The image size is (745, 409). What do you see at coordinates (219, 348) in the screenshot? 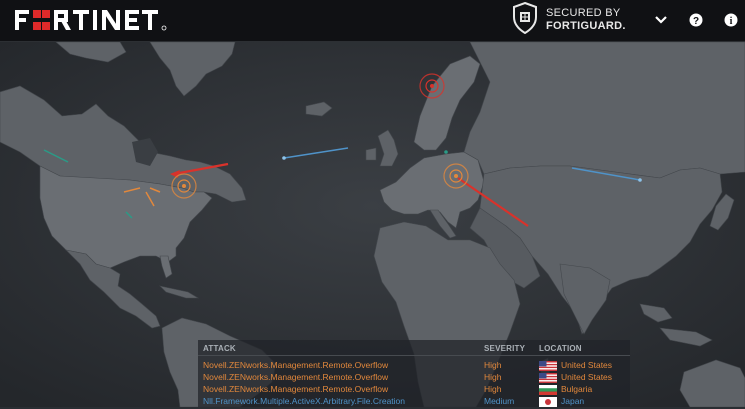
I see `column-header-attack: ATTACK` at bounding box center [219, 348].